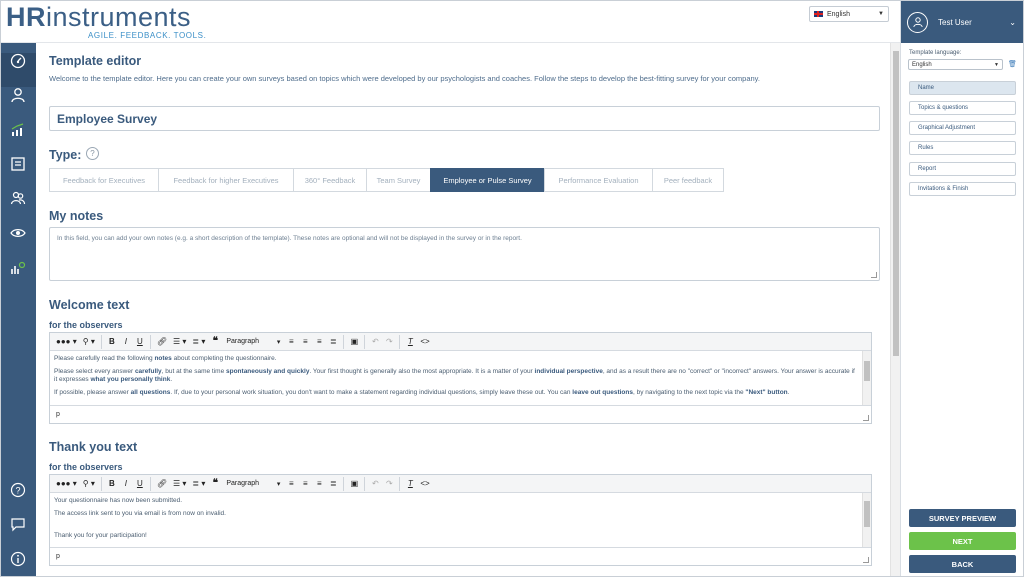  Describe the element at coordinates (18, 233) in the screenshot. I see `eye-icon` at that location.